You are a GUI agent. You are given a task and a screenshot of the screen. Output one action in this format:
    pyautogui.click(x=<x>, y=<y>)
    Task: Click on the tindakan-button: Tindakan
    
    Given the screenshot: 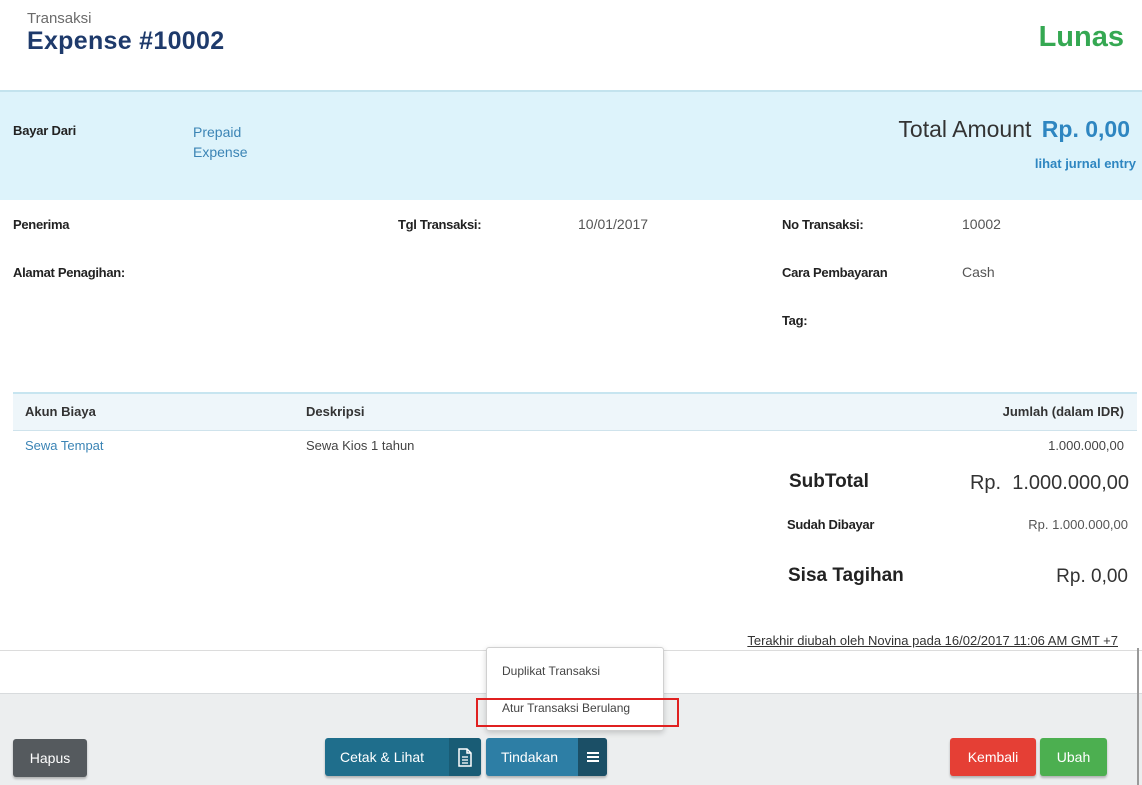 What is the action you would take?
    pyautogui.click(x=546, y=757)
    